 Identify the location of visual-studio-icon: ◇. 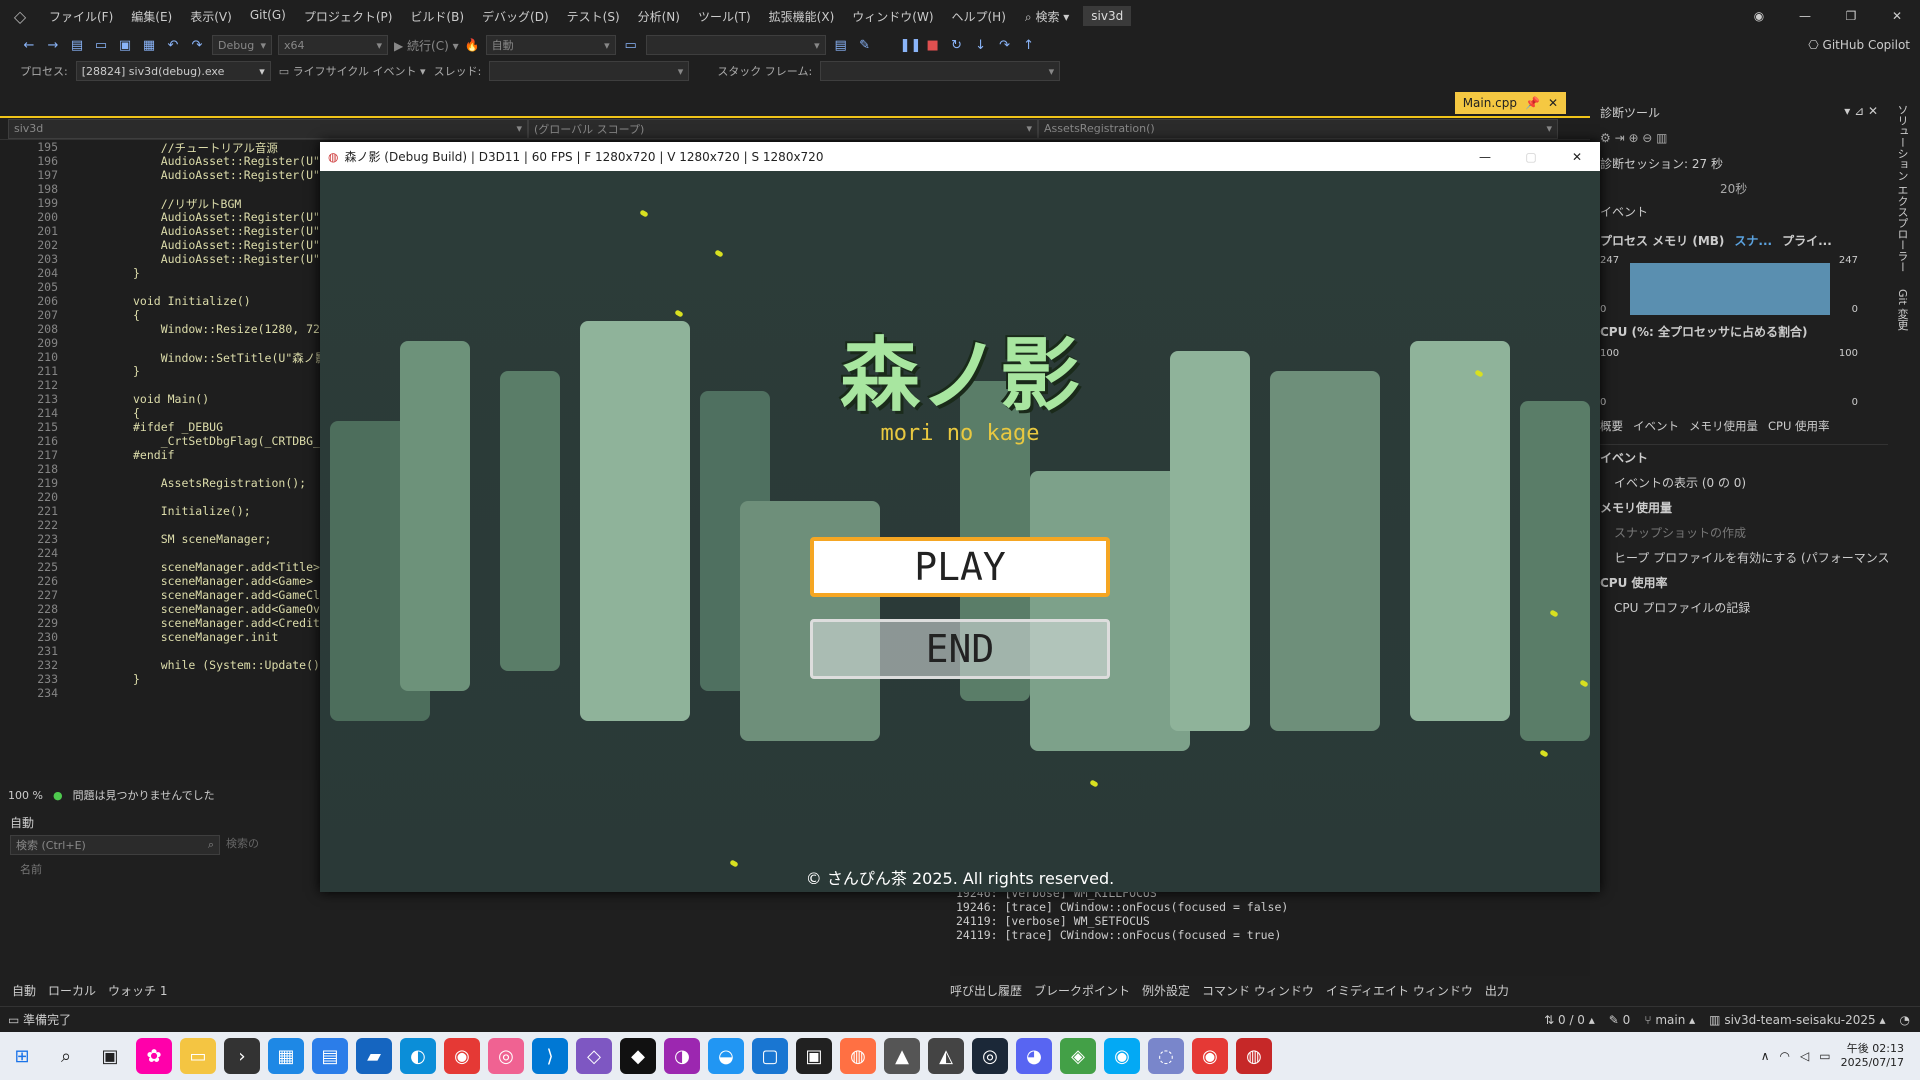
(594, 1056).